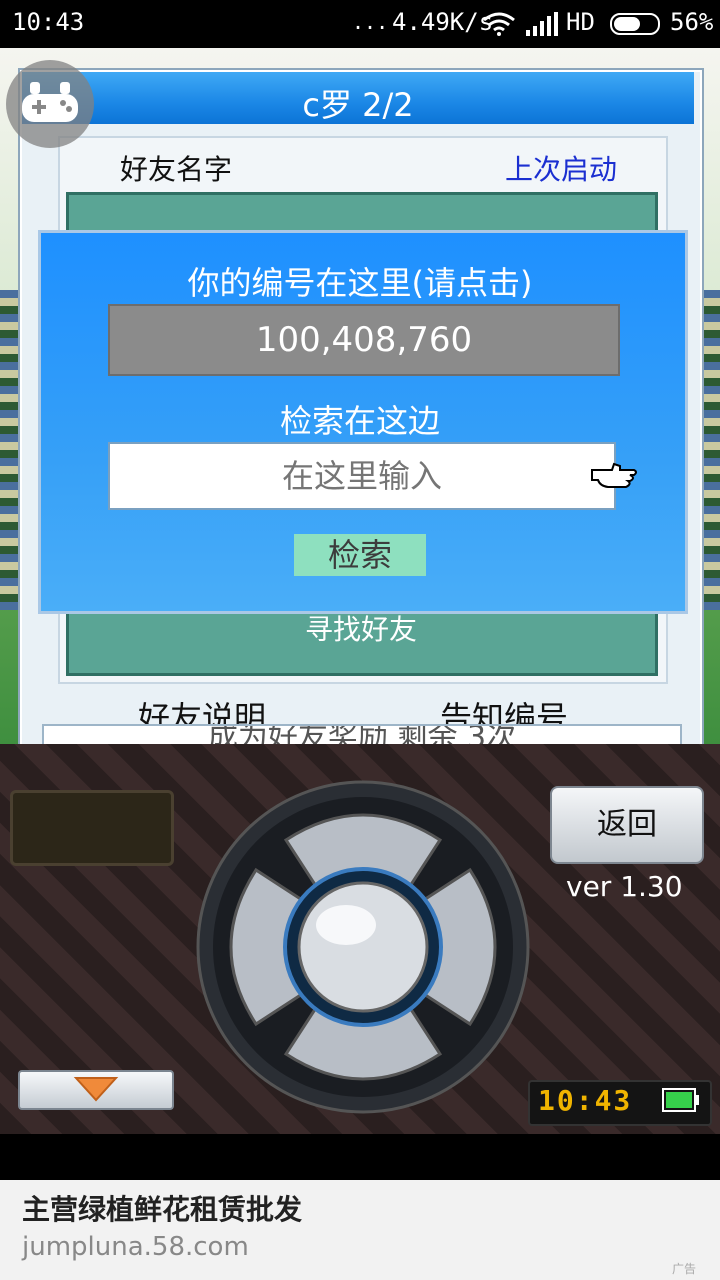 The image size is (720, 1280). I want to click on search-input, so click(362, 476).